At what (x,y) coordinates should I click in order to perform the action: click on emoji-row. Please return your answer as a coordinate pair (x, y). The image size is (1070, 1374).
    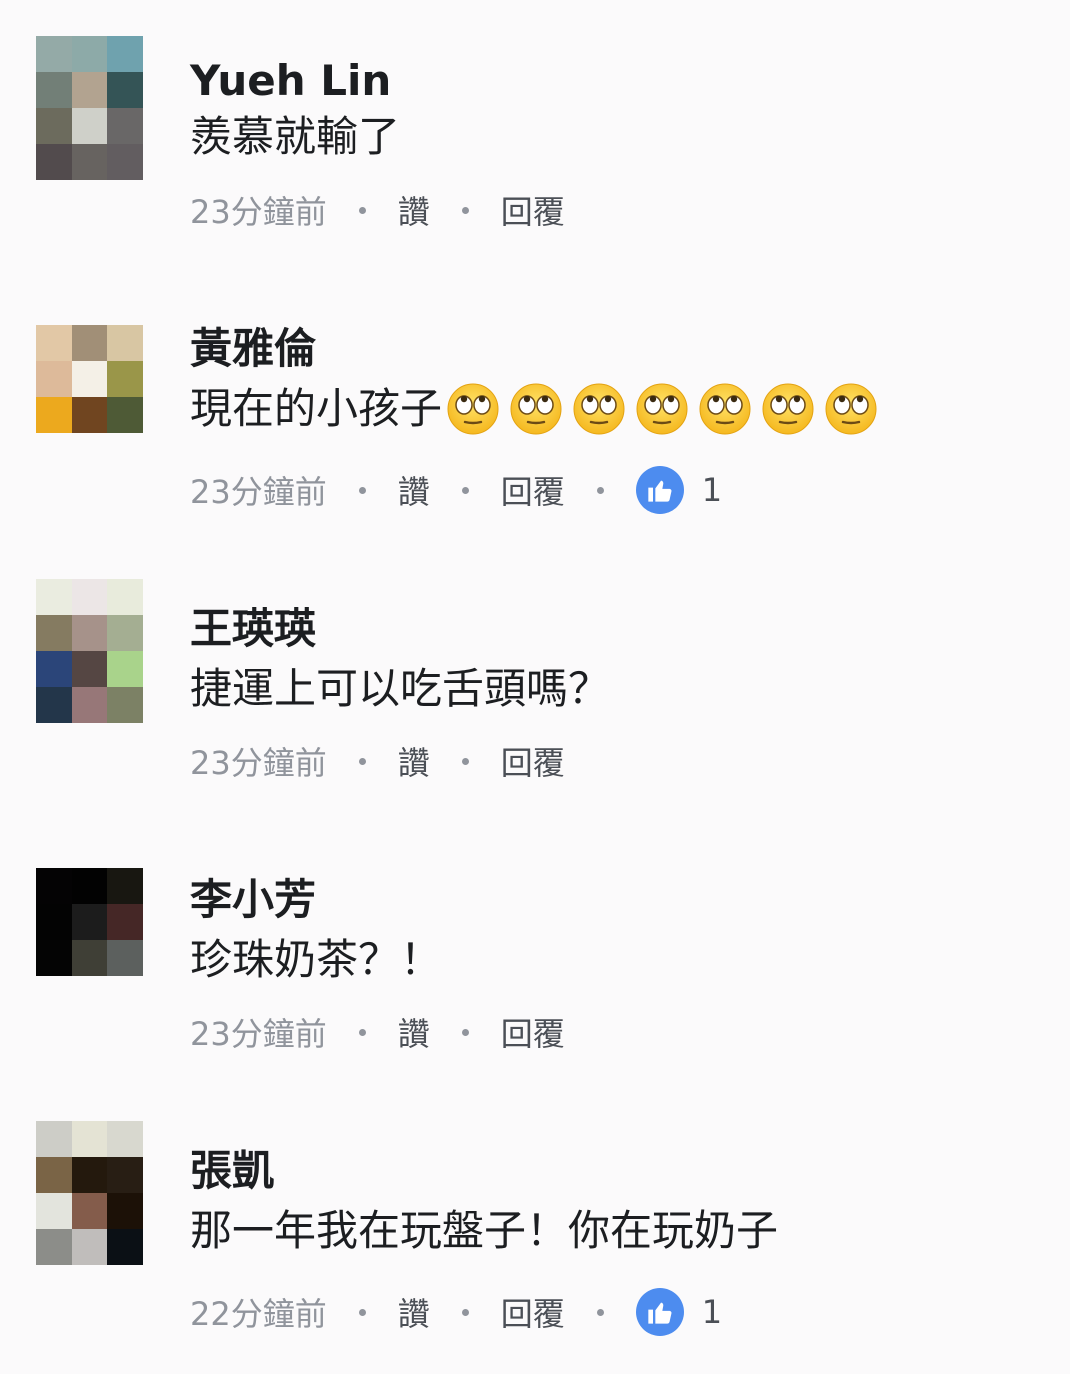
    Looking at the image, I should click on (666, 409).